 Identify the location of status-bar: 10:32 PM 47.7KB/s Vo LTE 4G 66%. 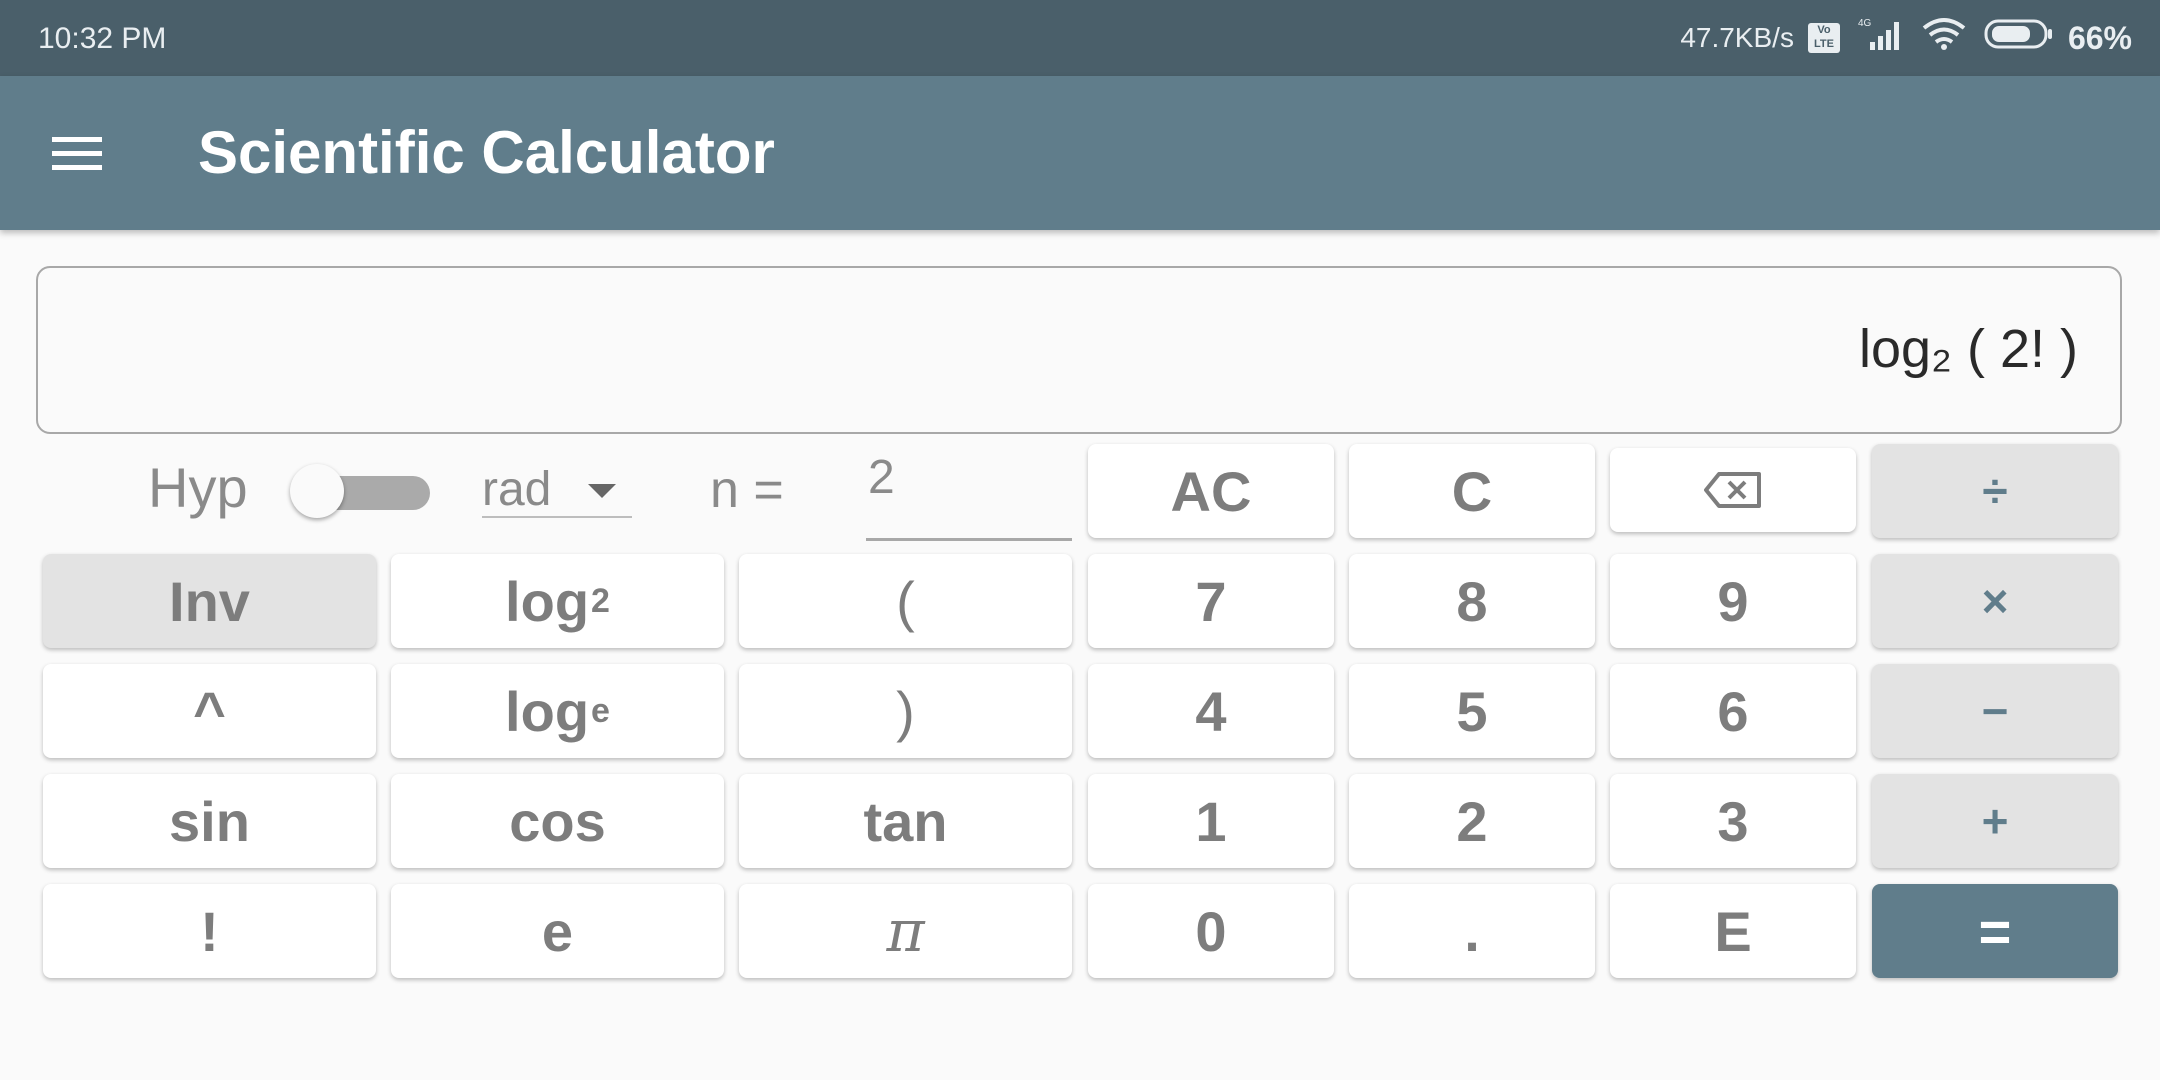
(1080, 38).